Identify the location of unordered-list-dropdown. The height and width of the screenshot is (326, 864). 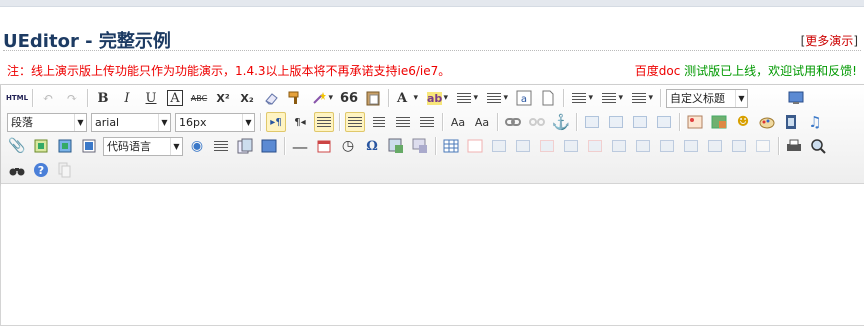
(497, 98).